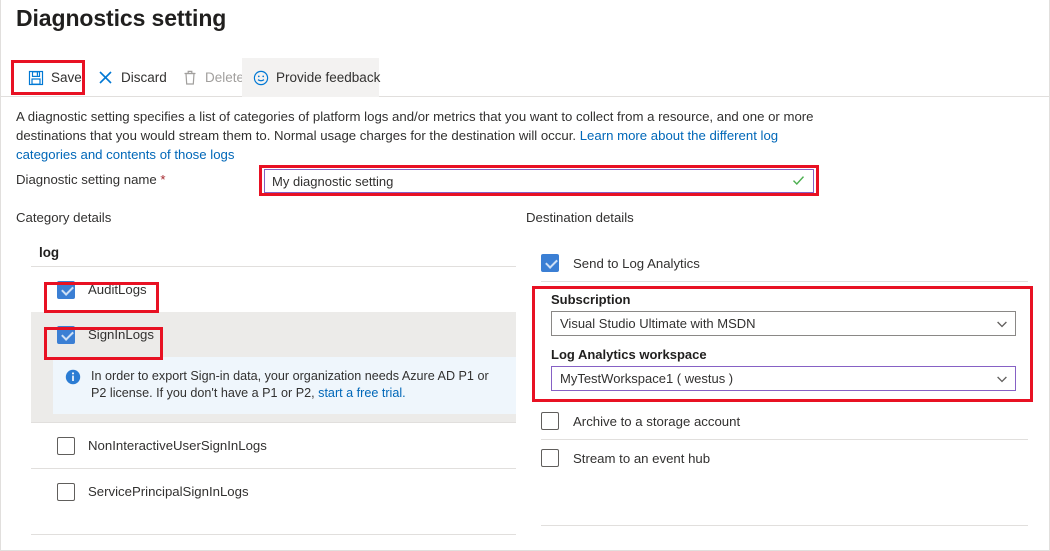  What do you see at coordinates (647, 378) in the screenshot?
I see `workspace-value: MyTestWorkspace1 ( westus )` at bounding box center [647, 378].